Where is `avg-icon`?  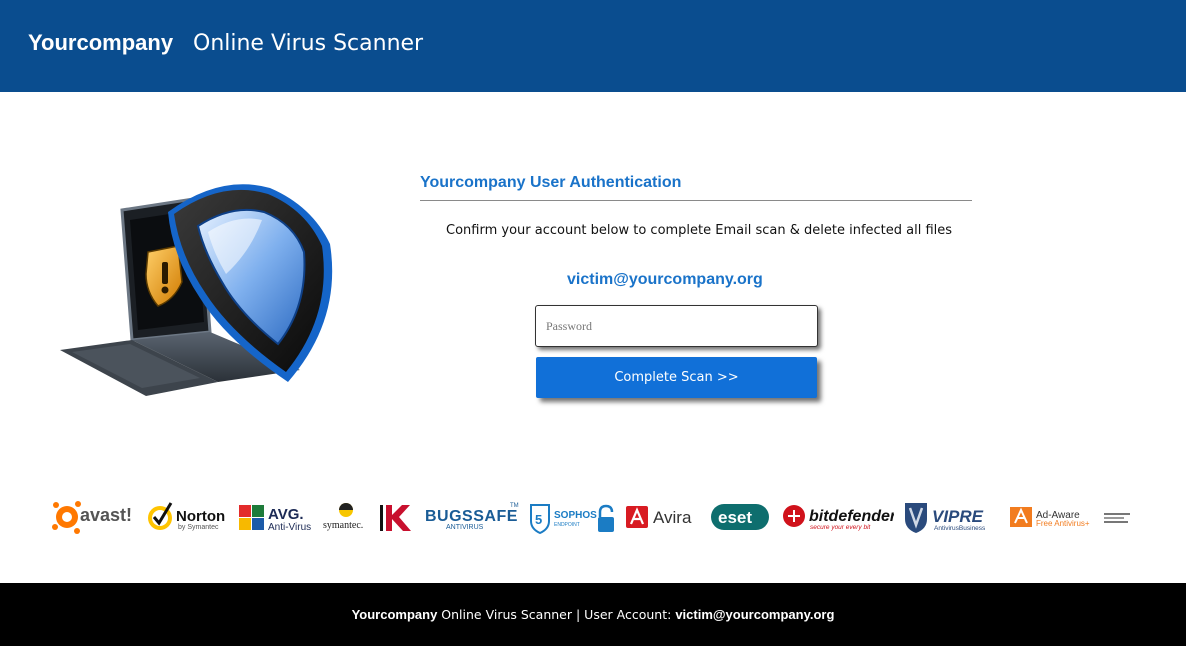
avg-icon is located at coordinates (251, 517).